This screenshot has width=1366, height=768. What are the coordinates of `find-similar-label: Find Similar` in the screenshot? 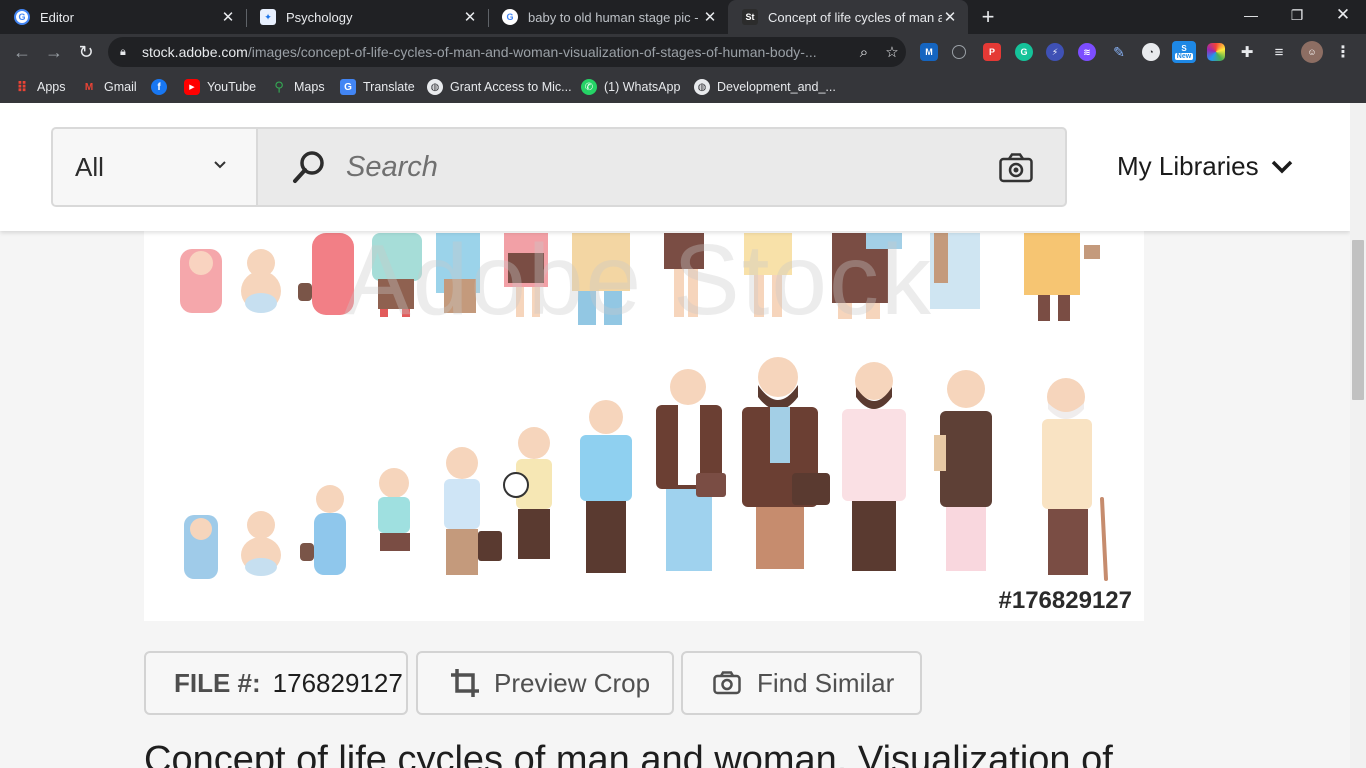 It's located at (826, 682).